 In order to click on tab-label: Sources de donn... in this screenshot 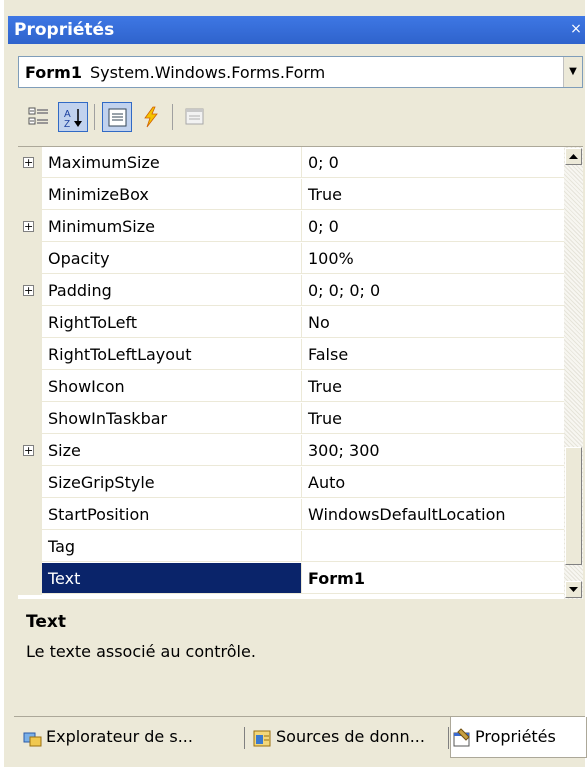, I will do `click(350, 736)`.